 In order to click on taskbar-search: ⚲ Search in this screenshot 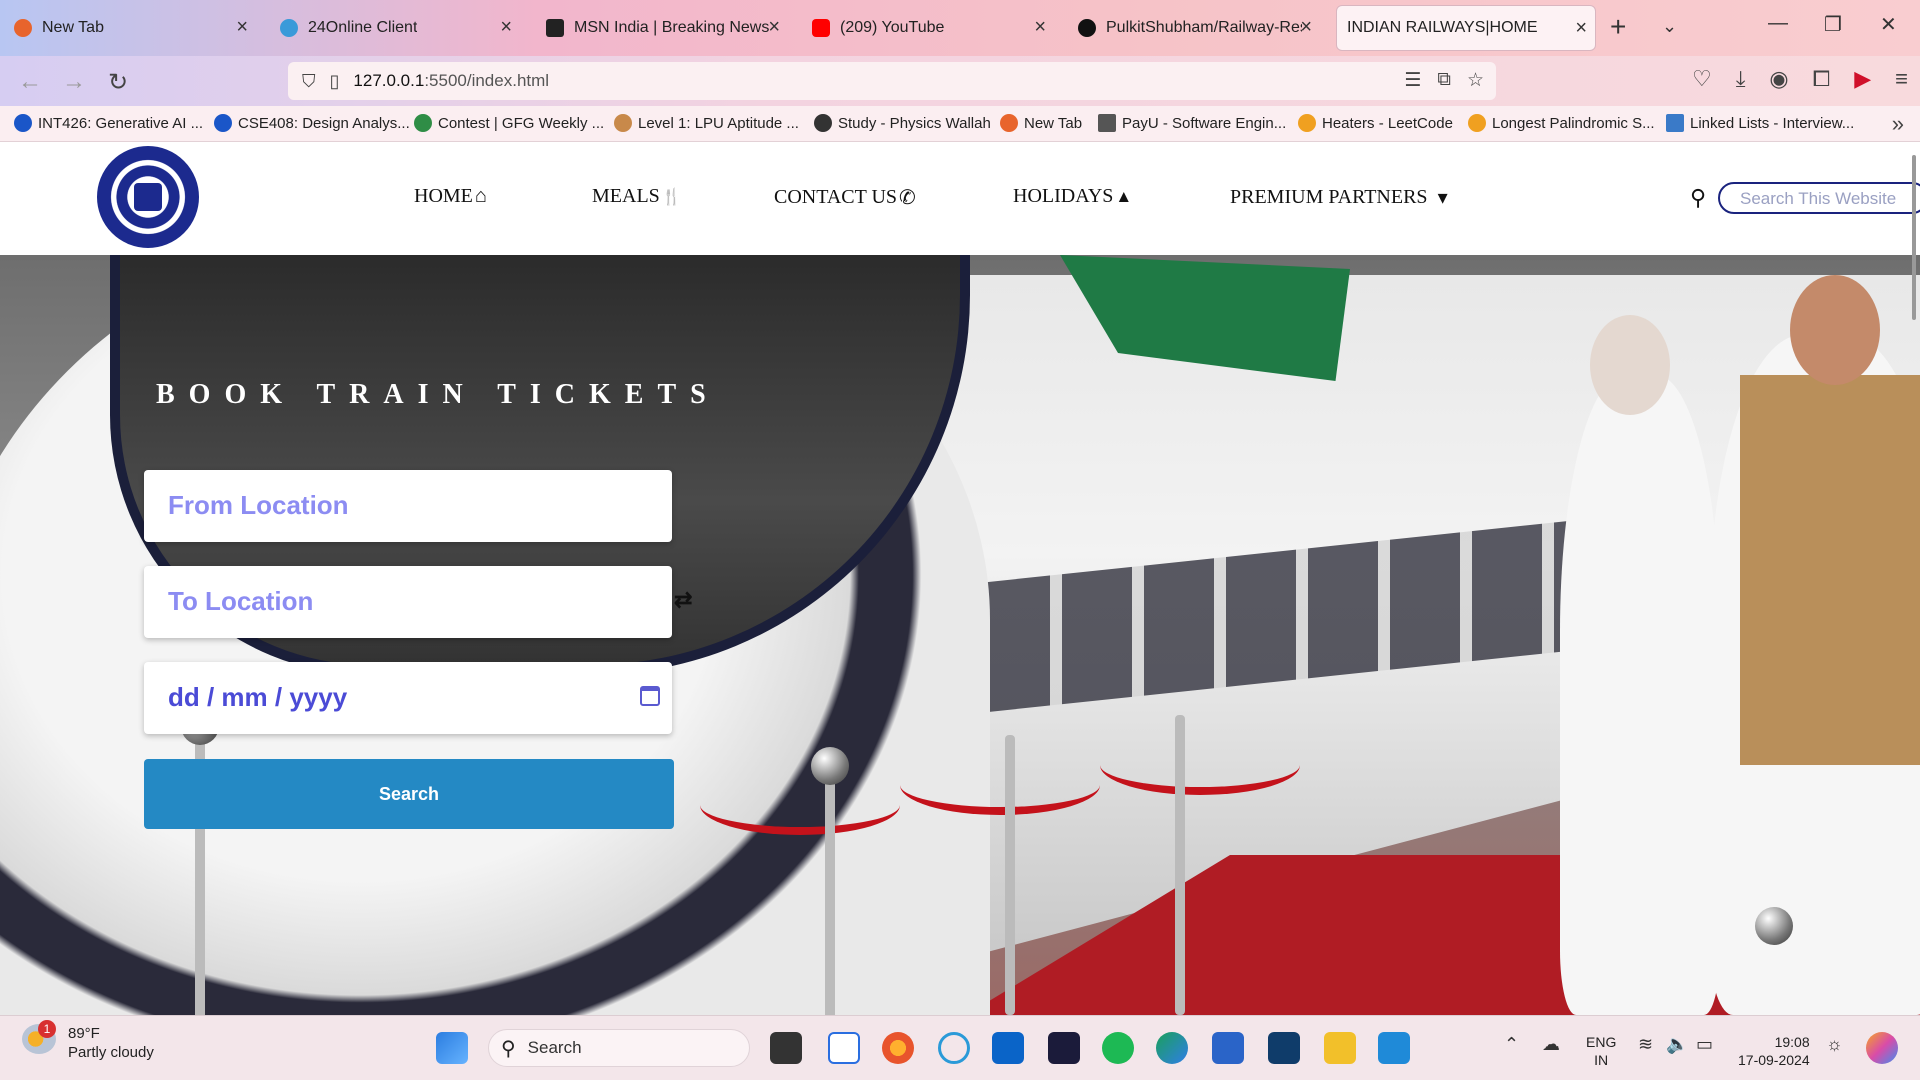, I will do `click(619, 1048)`.